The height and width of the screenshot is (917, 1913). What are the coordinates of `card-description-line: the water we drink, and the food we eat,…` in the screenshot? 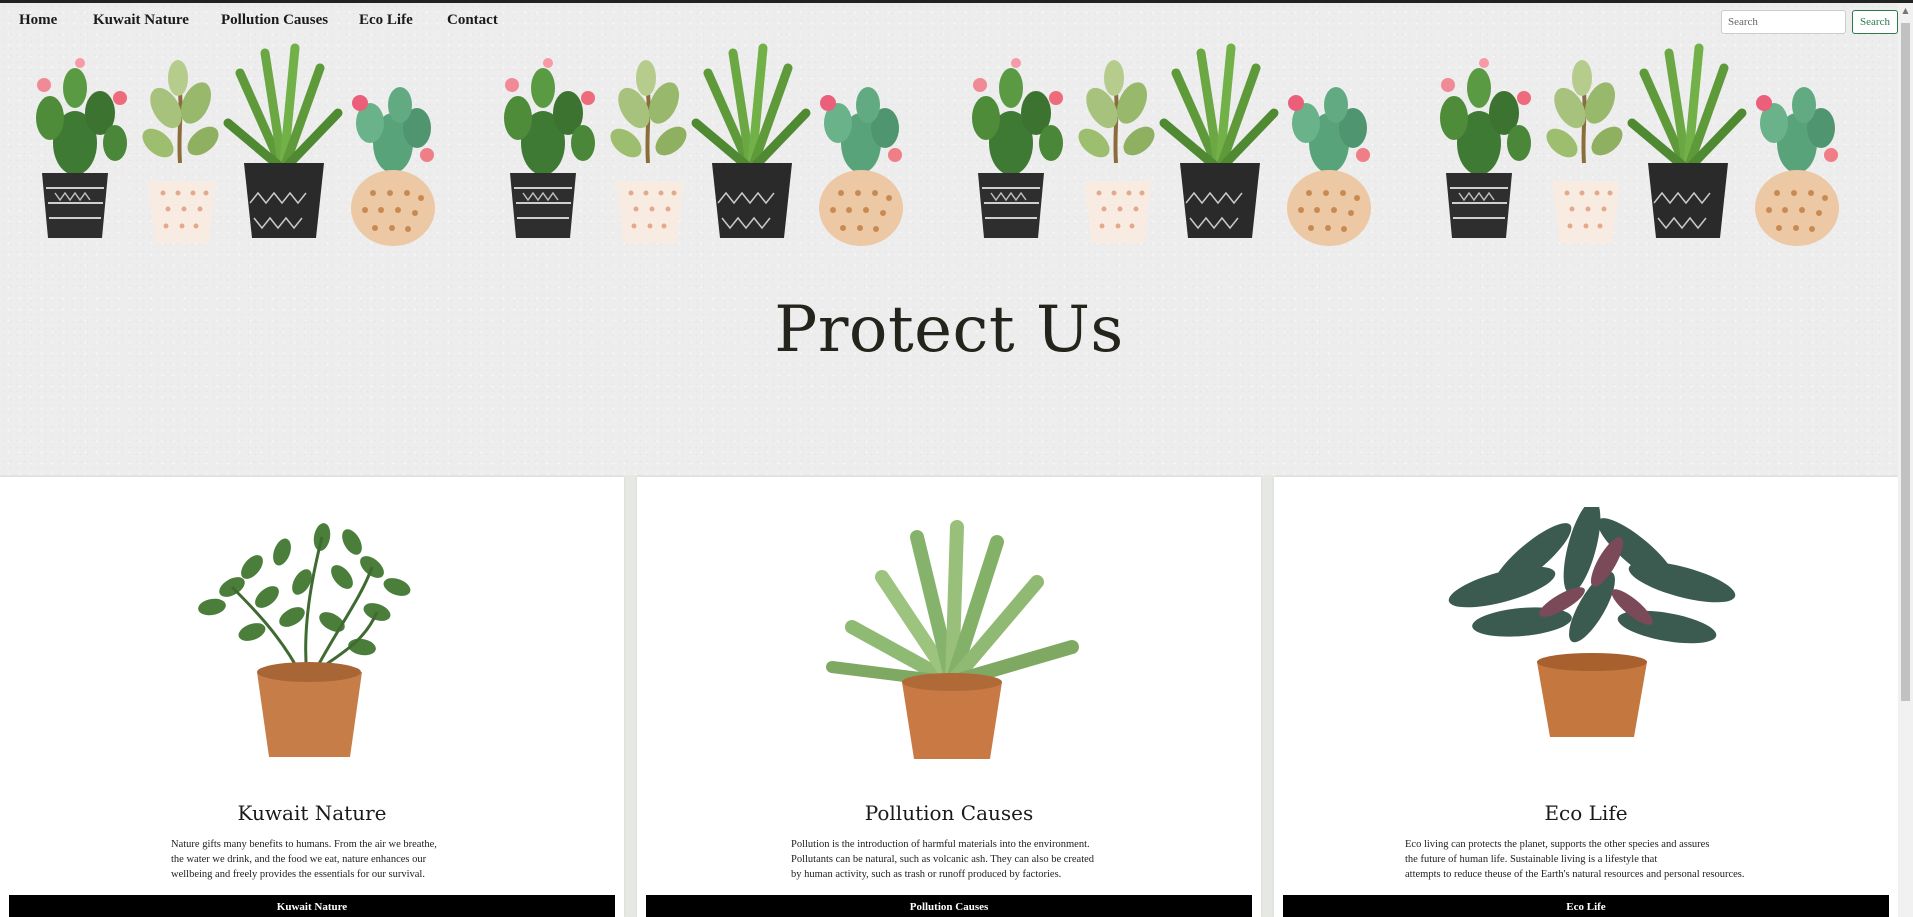 It's located at (299, 859).